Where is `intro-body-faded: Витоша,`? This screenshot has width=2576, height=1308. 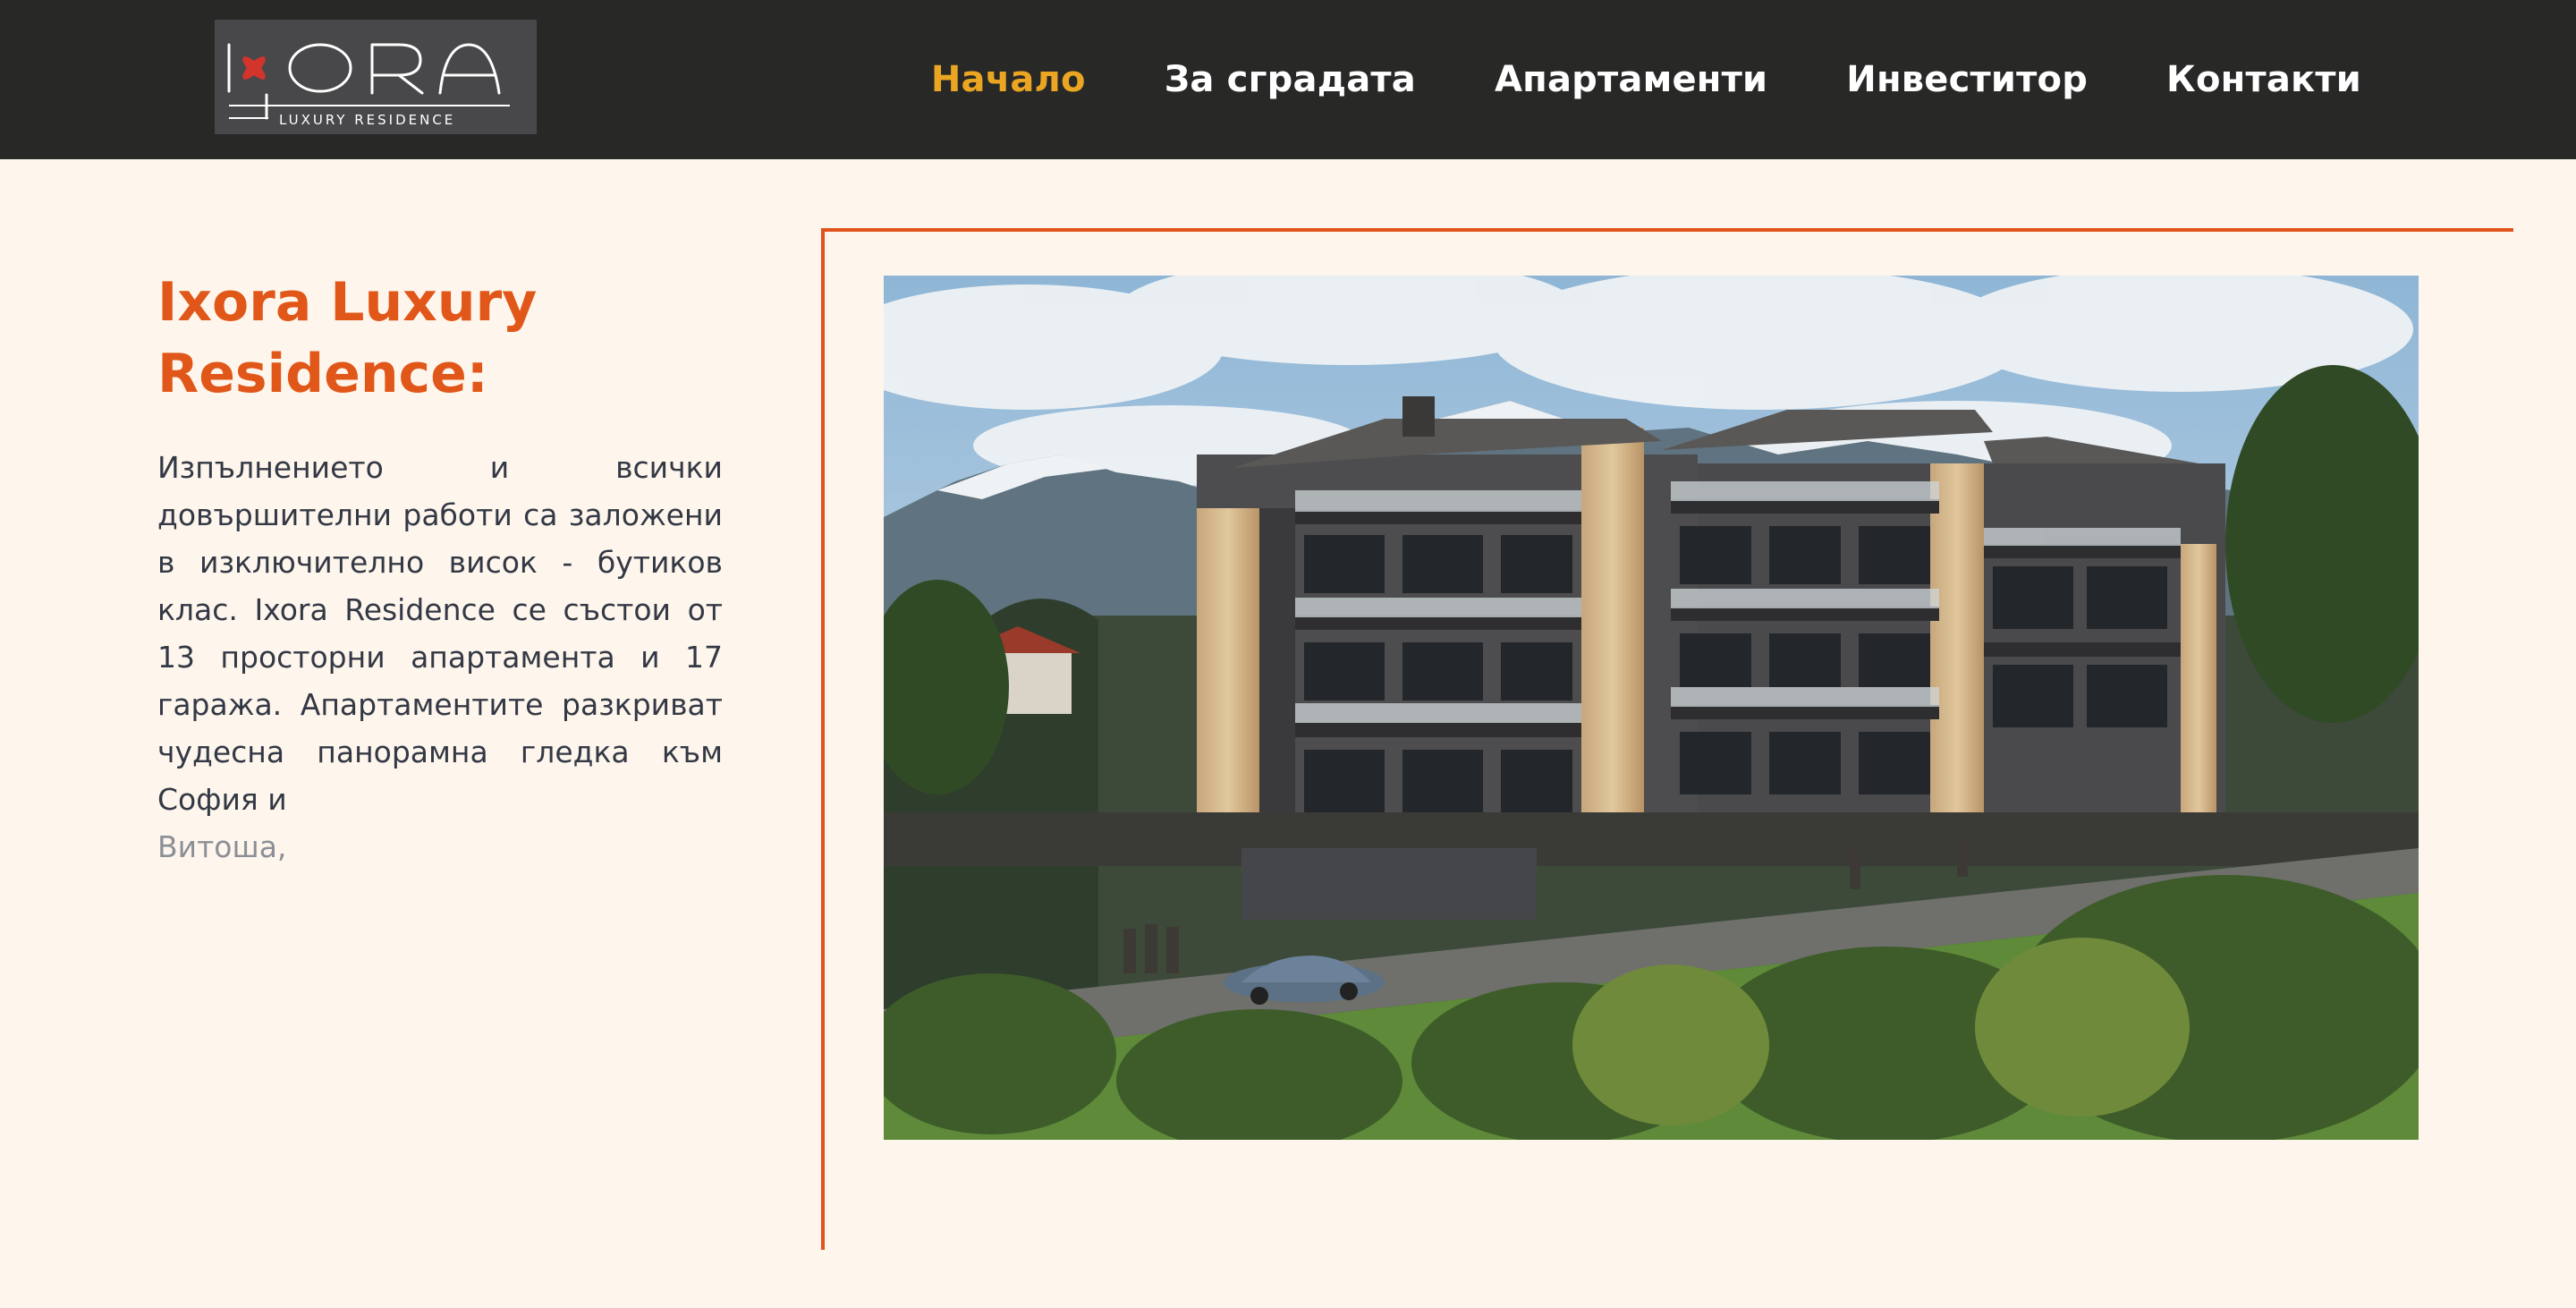
intro-body-faded: Витоша, is located at coordinates (222, 846).